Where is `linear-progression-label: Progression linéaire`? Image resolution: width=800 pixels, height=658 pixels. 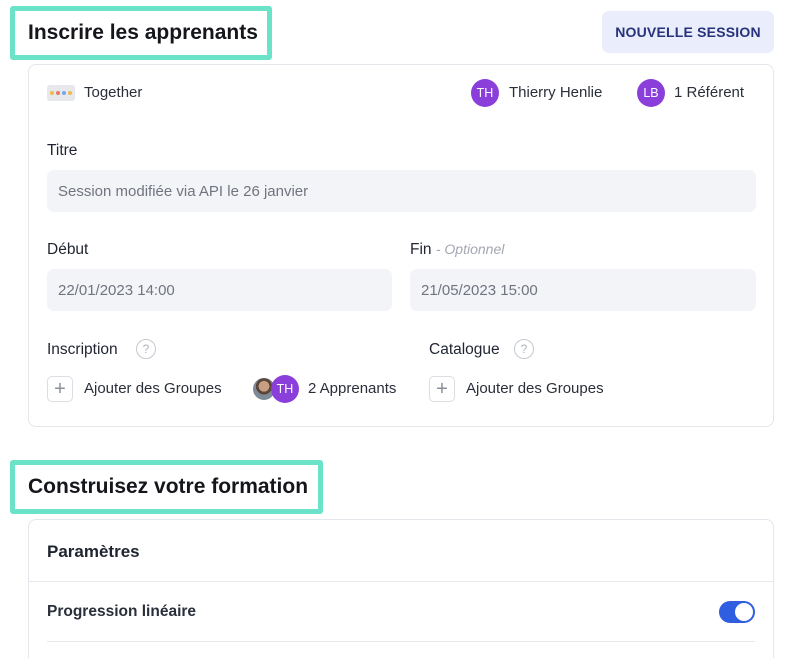 linear-progression-label: Progression linéaire is located at coordinates (122, 611).